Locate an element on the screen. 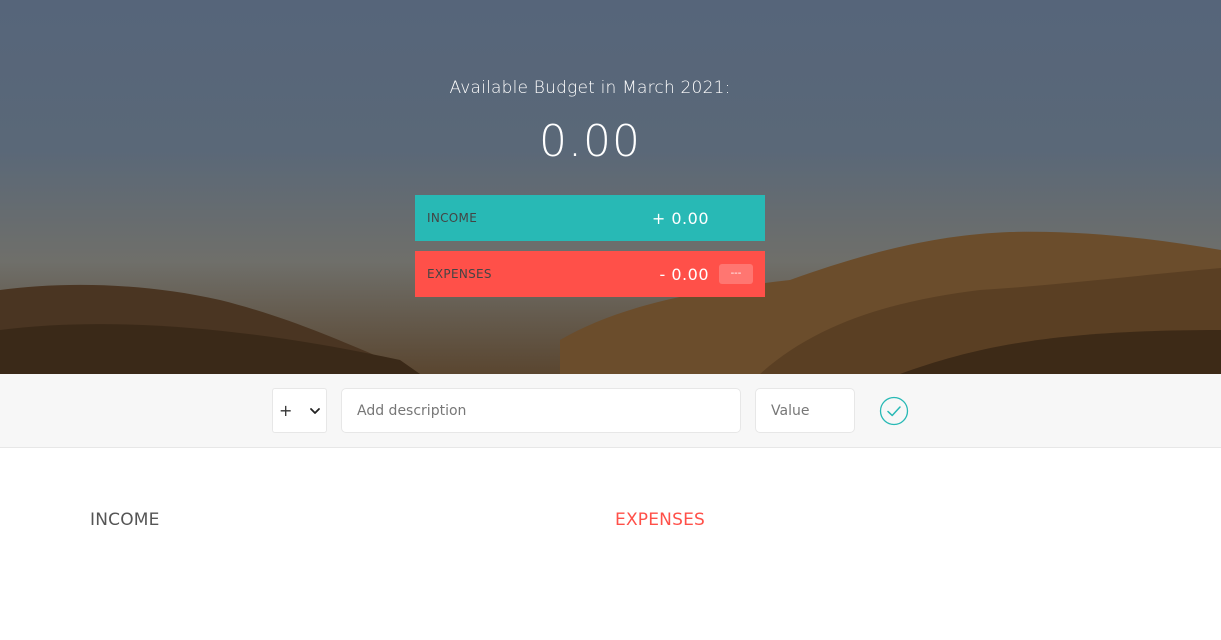 This screenshot has height=640, width=1221. add-item-bar: + is located at coordinates (610, 411).